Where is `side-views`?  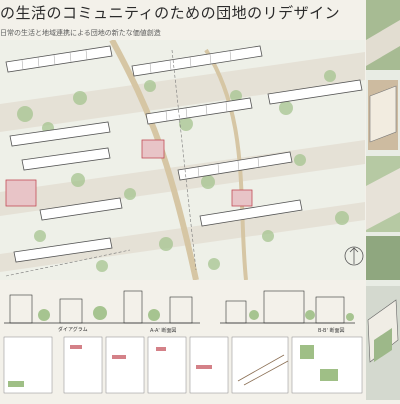 side-views is located at coordinates (383, 200).